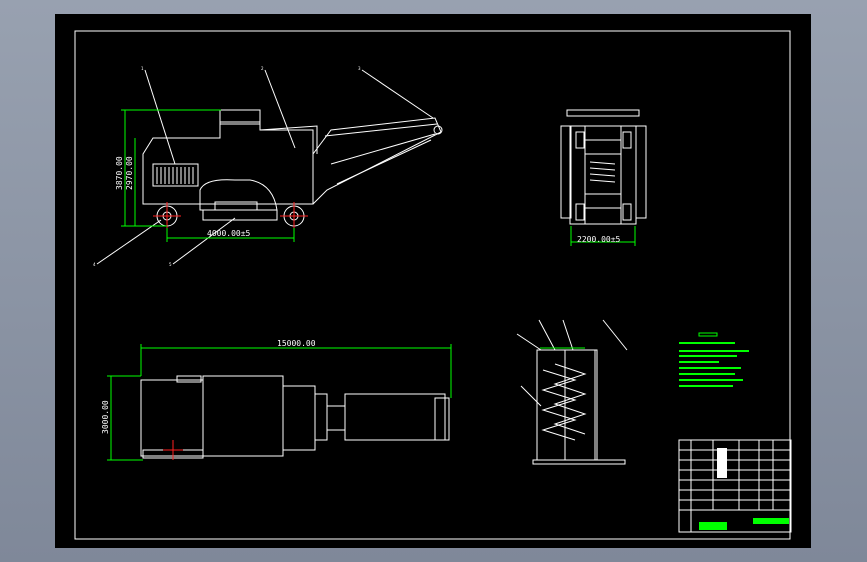 This screenshot has height=562, width=867. Describe the element at coordinates (262, 68) in the screenshot. I see `svg-text: 2` at that location.